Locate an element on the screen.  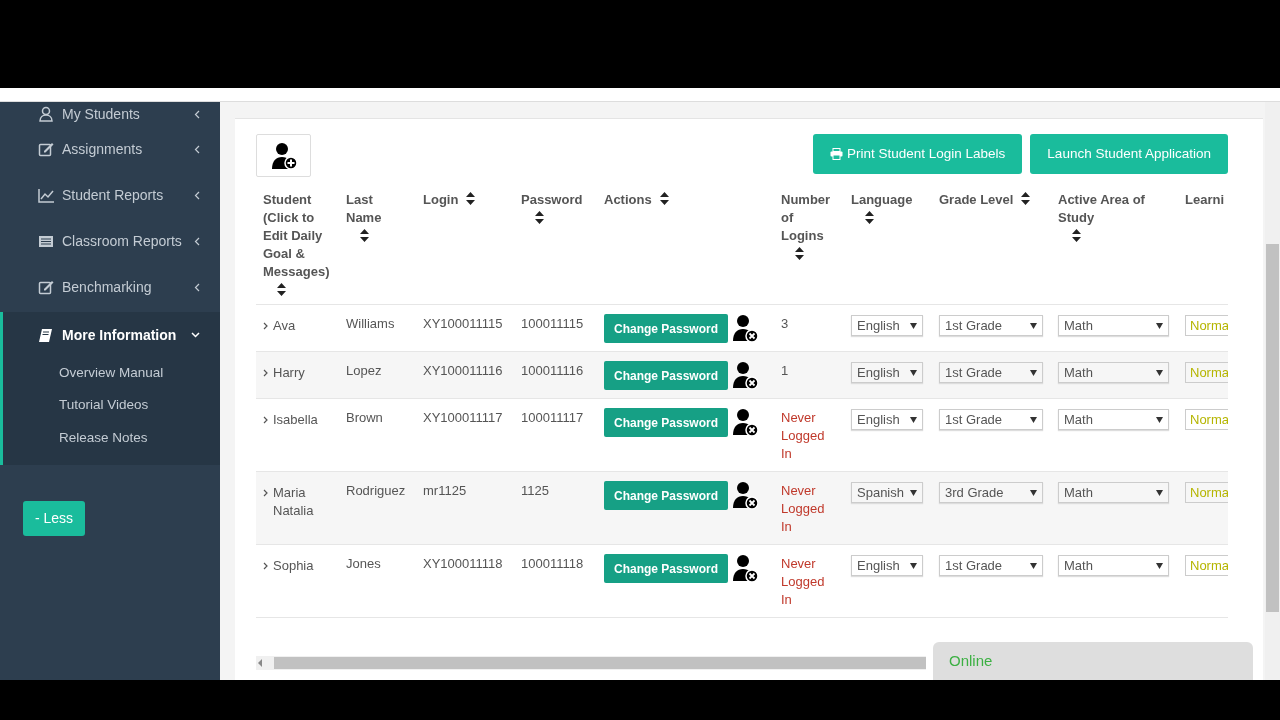
user-icon is located at coordinates (46, 114).